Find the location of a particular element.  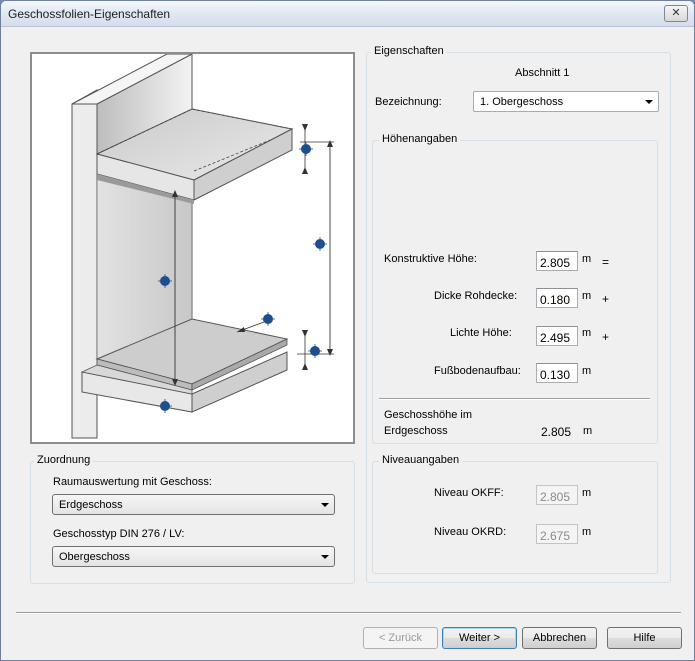

equals-operator: = is located at coordinates (606, 262).